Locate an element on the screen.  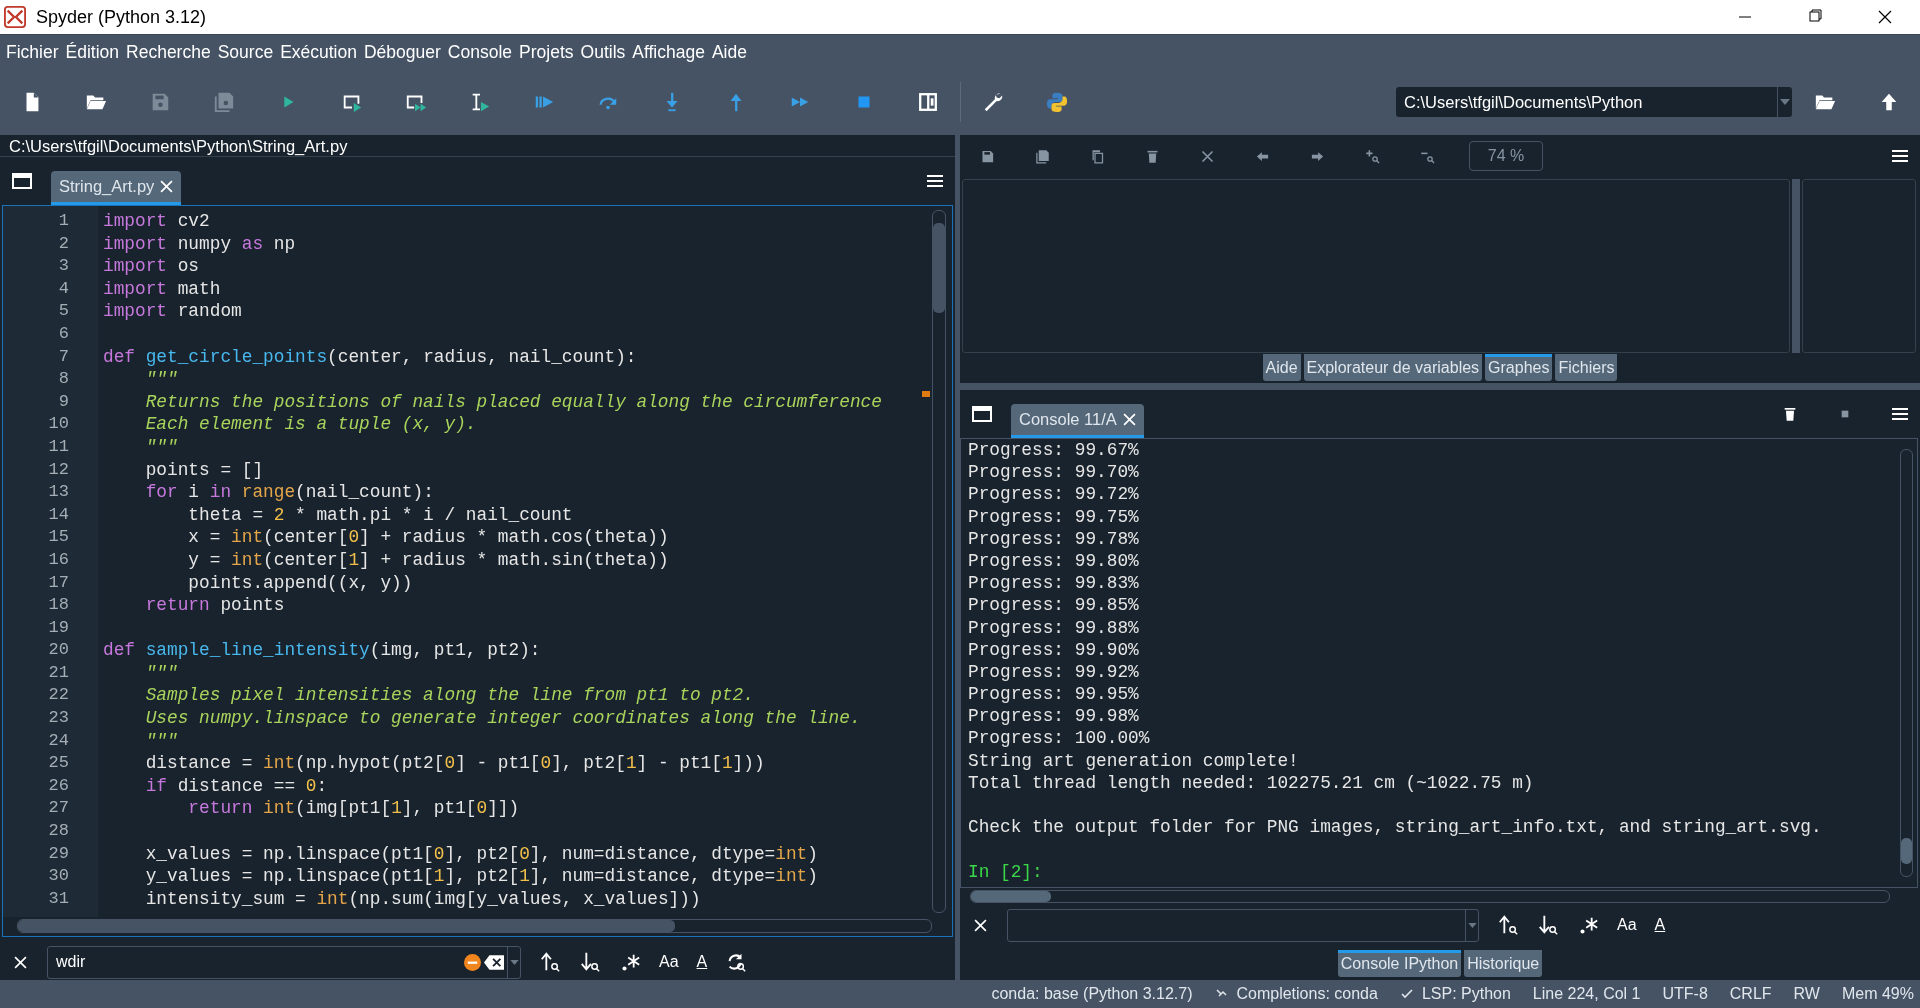
clear-icon is located at coordinates (494, 962).